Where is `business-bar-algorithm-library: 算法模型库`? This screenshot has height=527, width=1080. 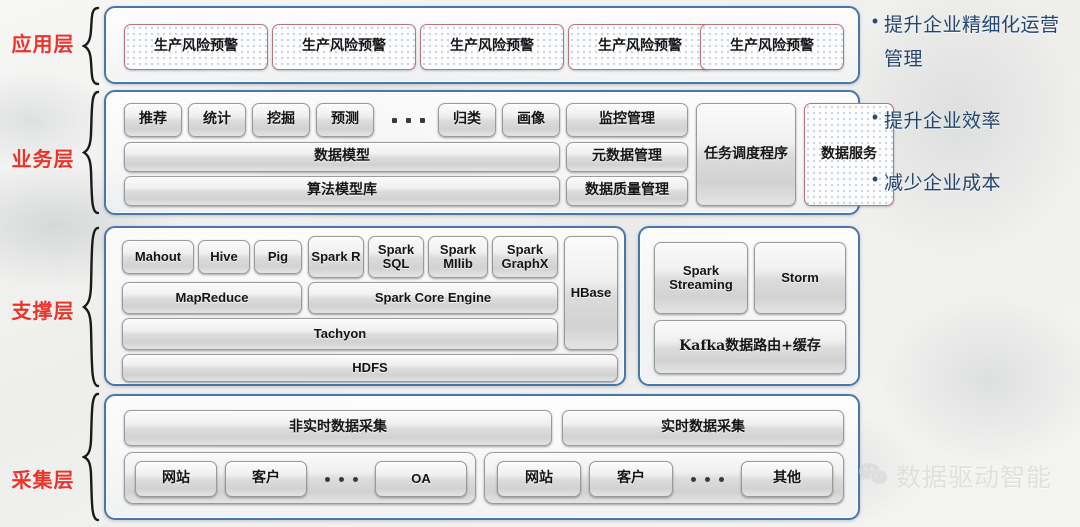
business-bar-algorithm-library: 算法模型库 is located at coordinates (342, 191).